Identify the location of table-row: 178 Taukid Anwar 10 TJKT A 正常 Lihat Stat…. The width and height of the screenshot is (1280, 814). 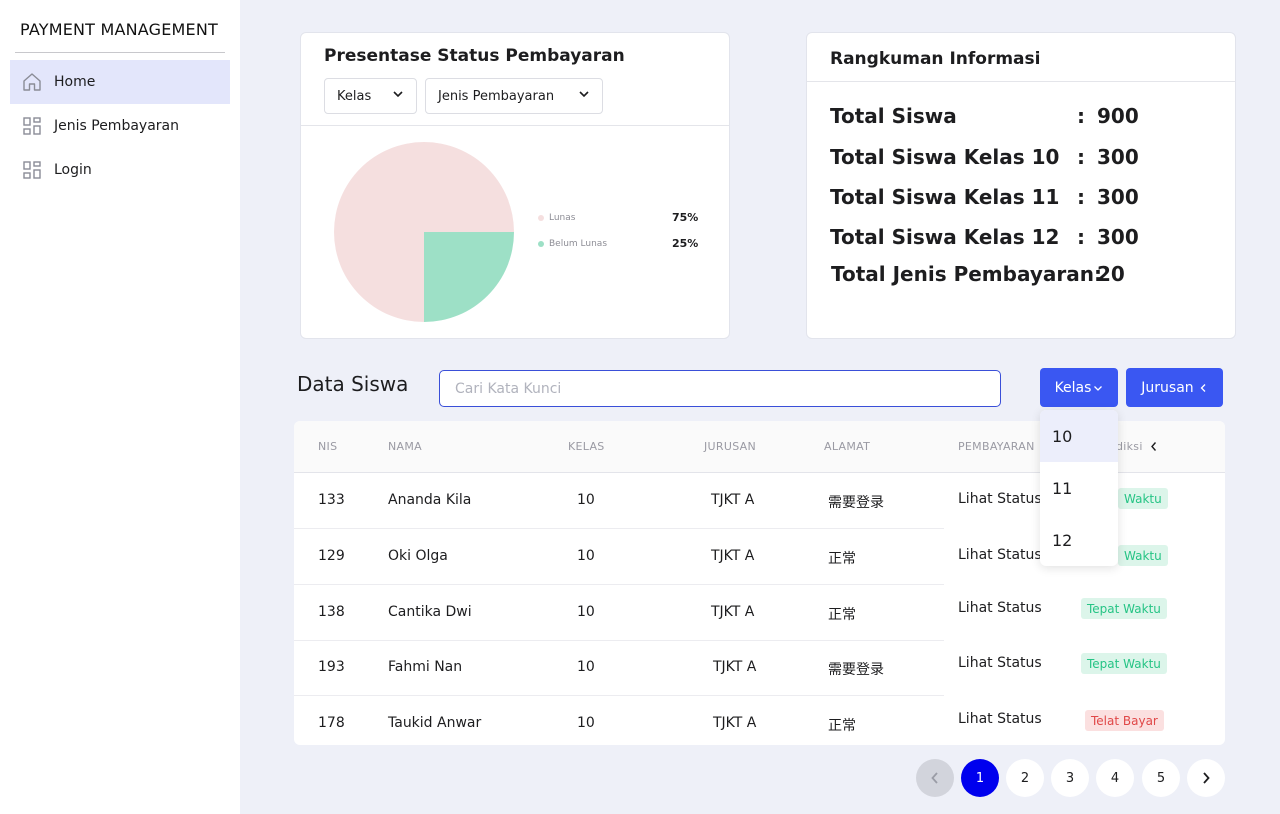
(759, 720).